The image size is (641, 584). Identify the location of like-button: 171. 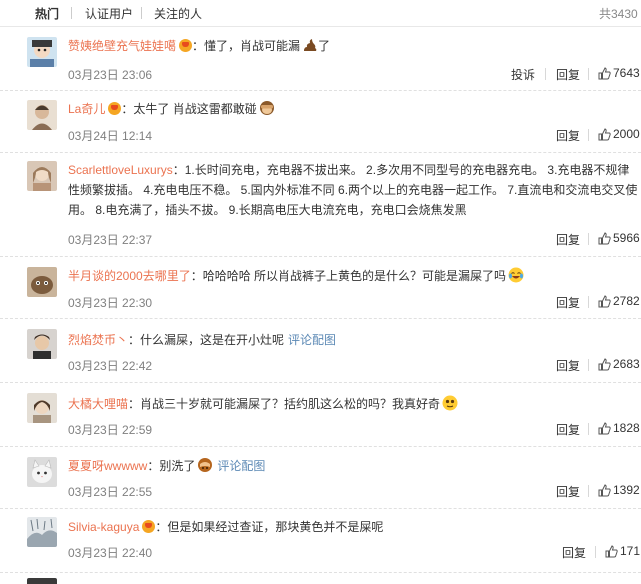
(622, 551).